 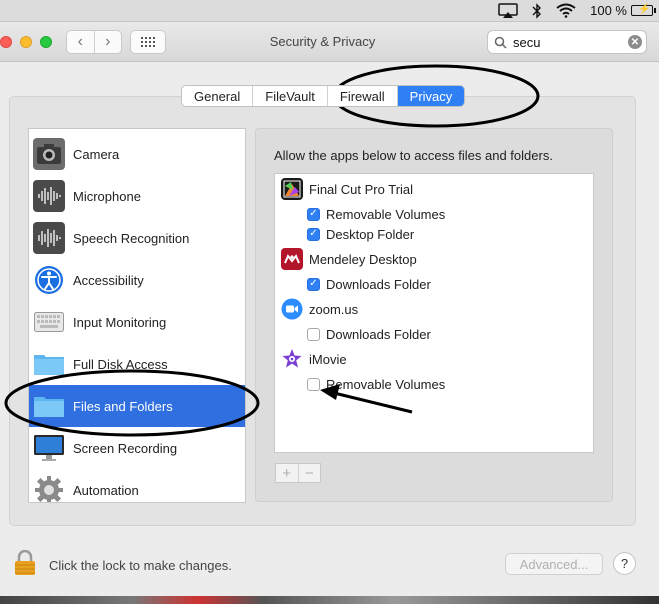 I want to click on sidebar-item-label: Input Monitoring, so click(x=120, y=322).